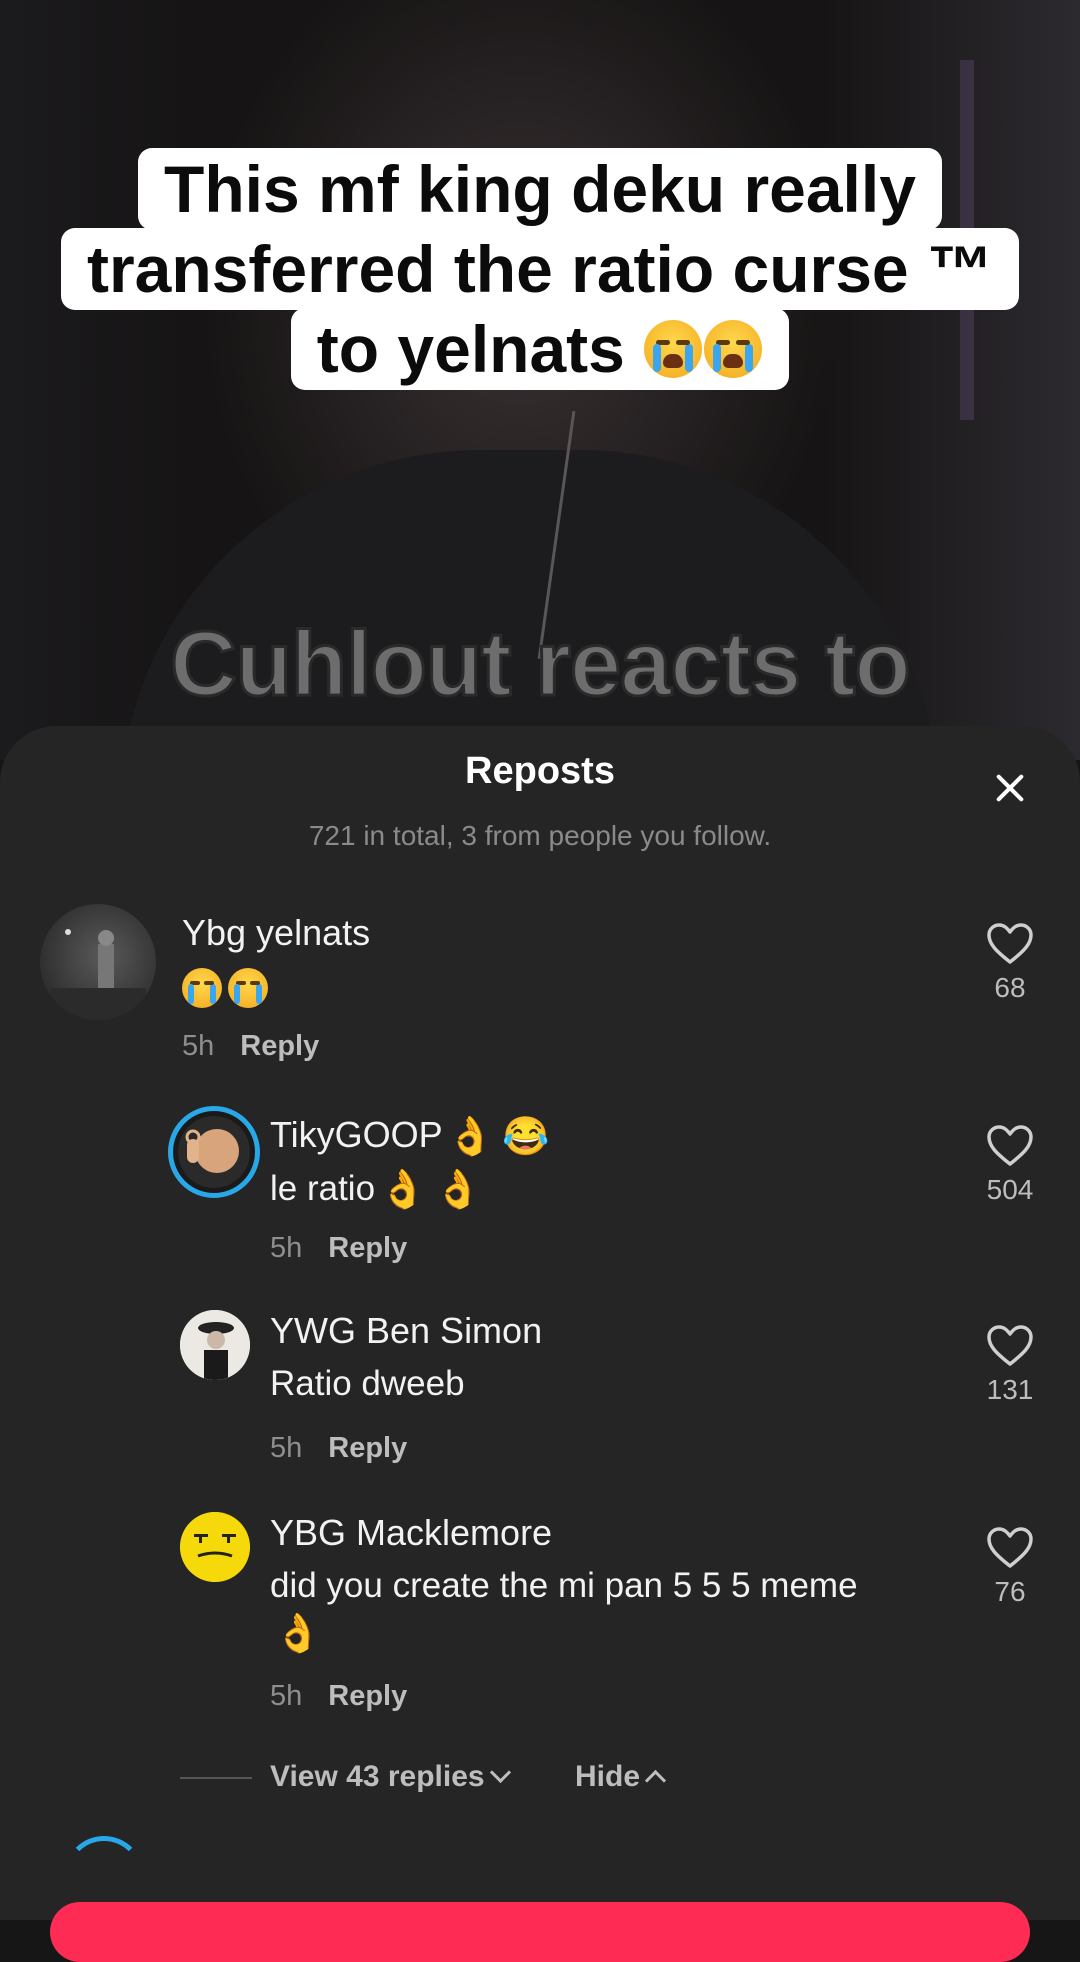 The width and height of the screenshot is (1080, 1962). What do you see at coordinates (367, 1383) in the screenshot?
I see `comment-text: Ratio dweeb` at bounding box center [367, 1383].